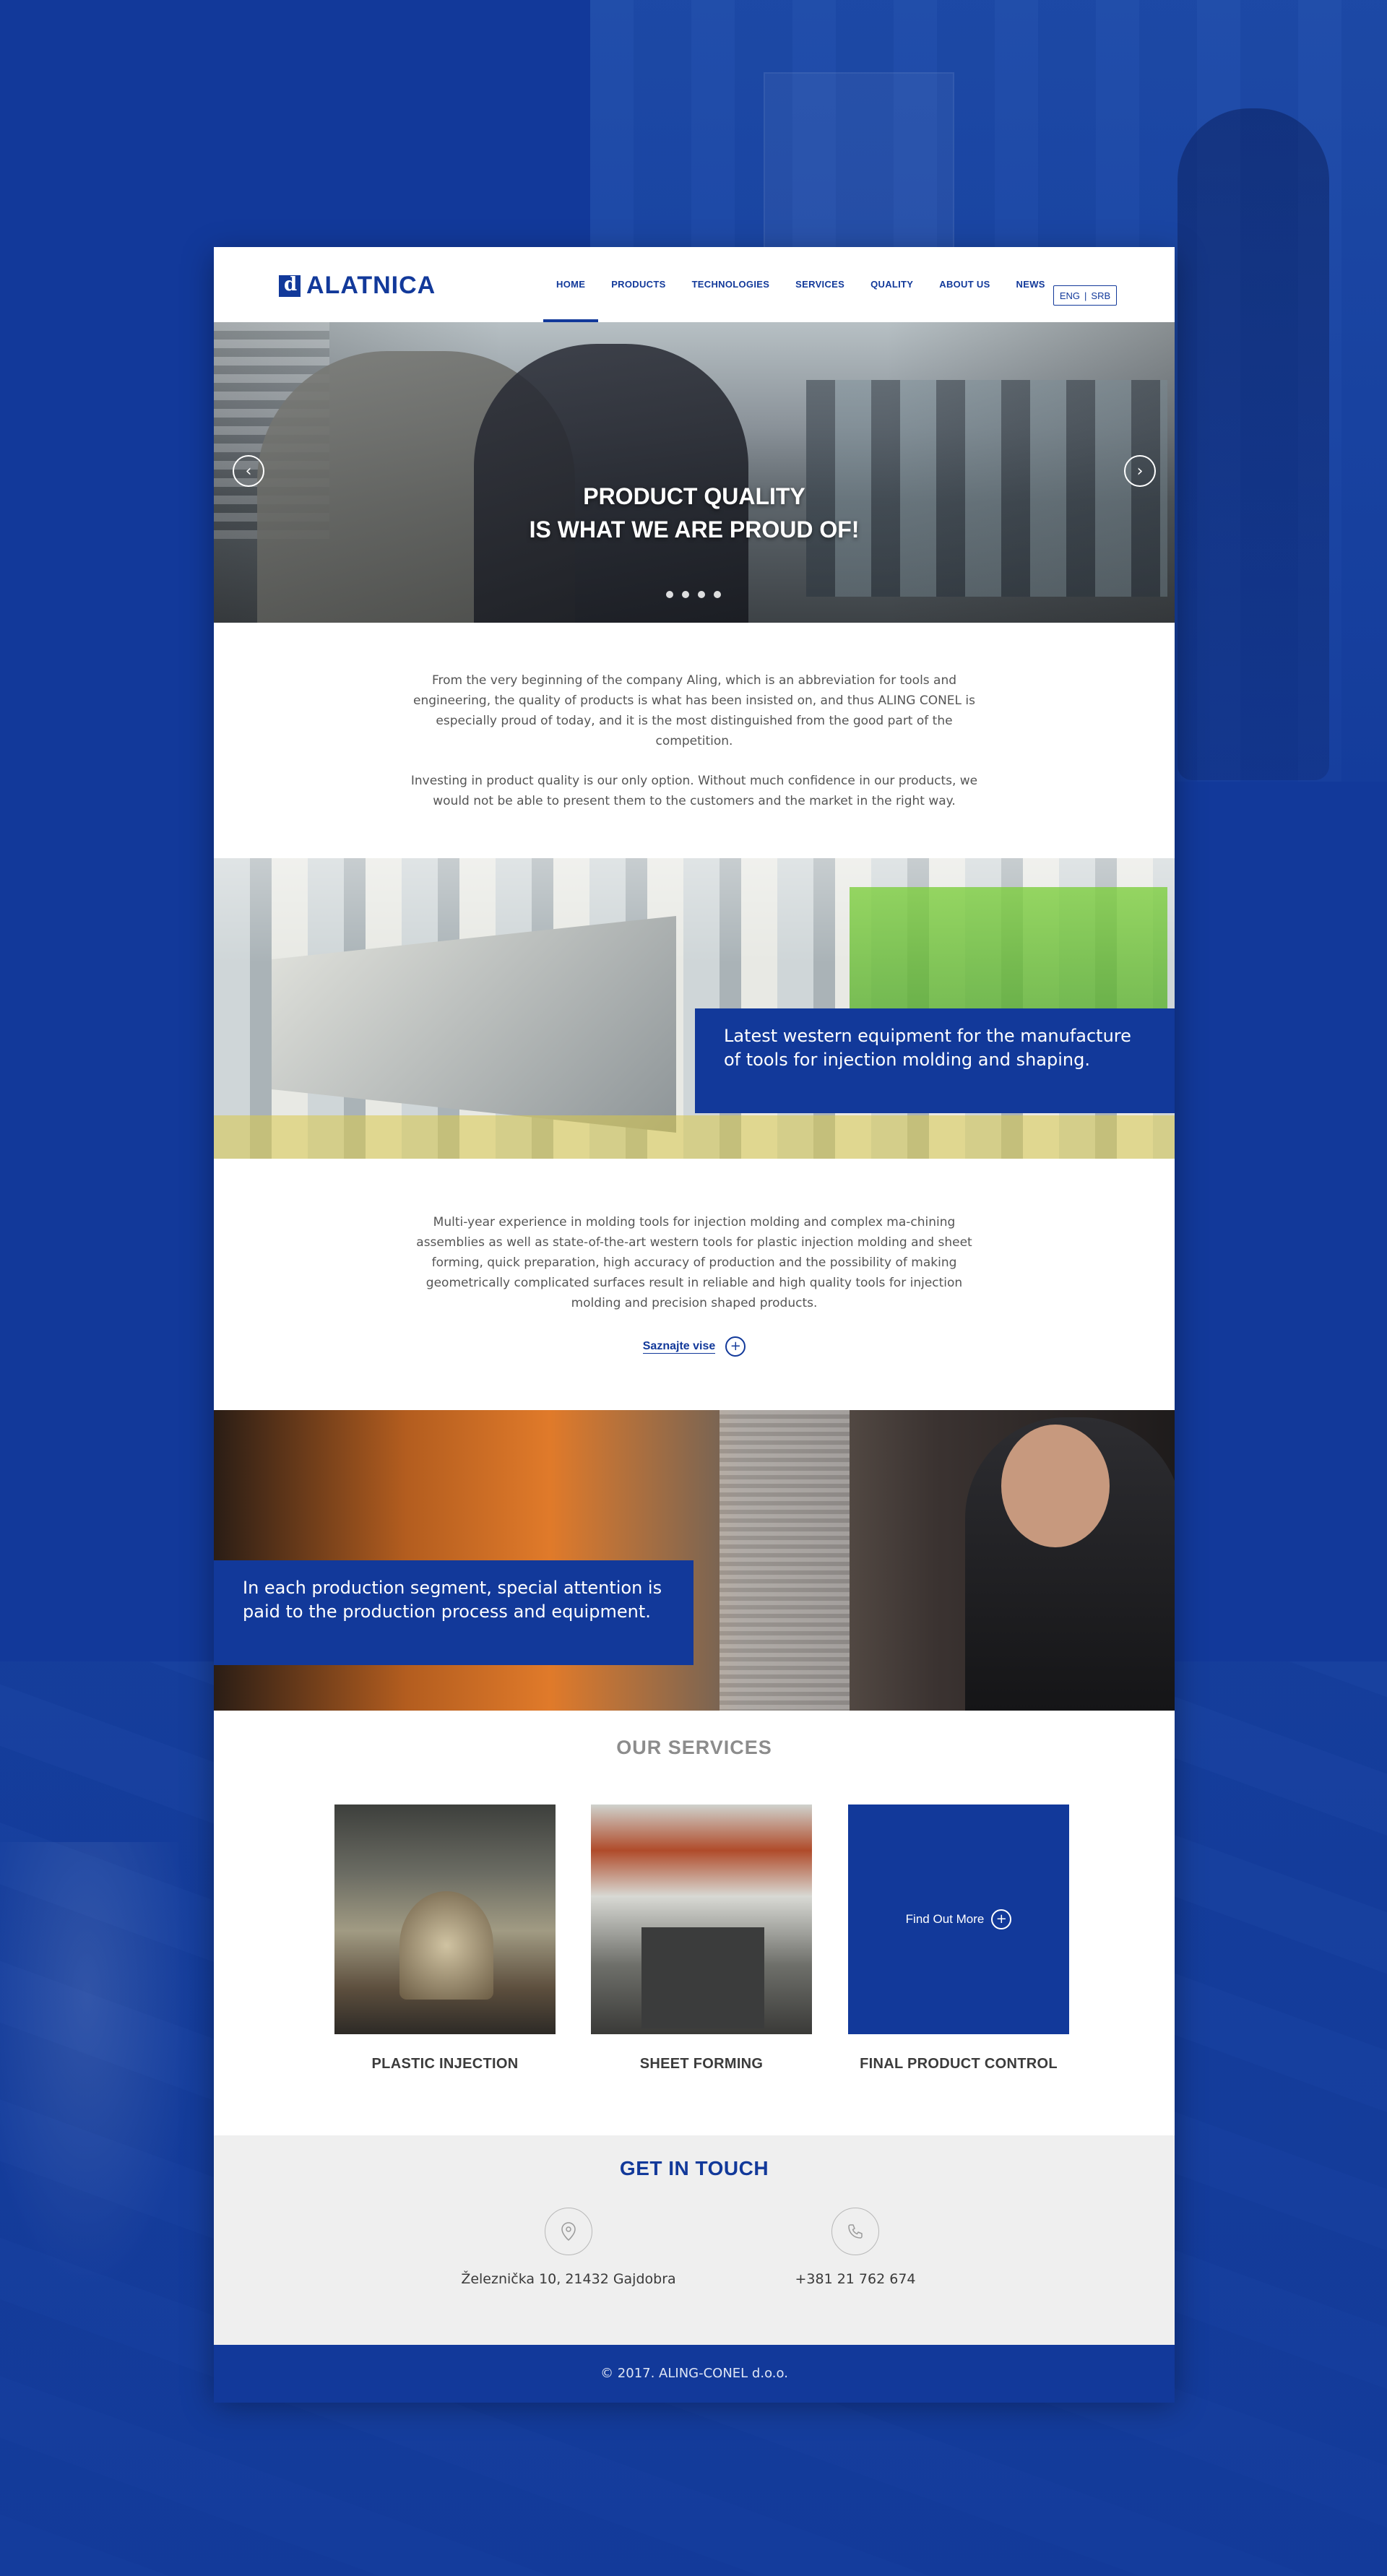 The image size is (1387, 2576). I want to click on learn-more-link: Saznajte vise +, so click(694, 1346).